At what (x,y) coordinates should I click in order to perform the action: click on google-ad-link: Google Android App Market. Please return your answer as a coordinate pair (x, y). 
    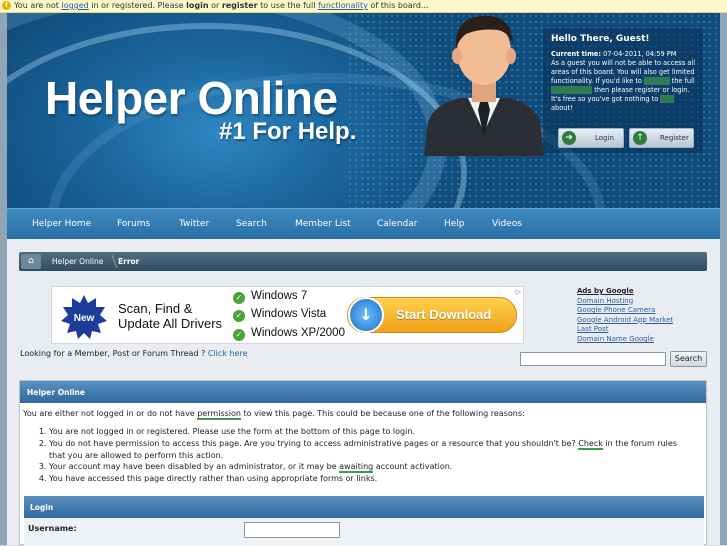
    Looking at the image, I should click on (625, 321).